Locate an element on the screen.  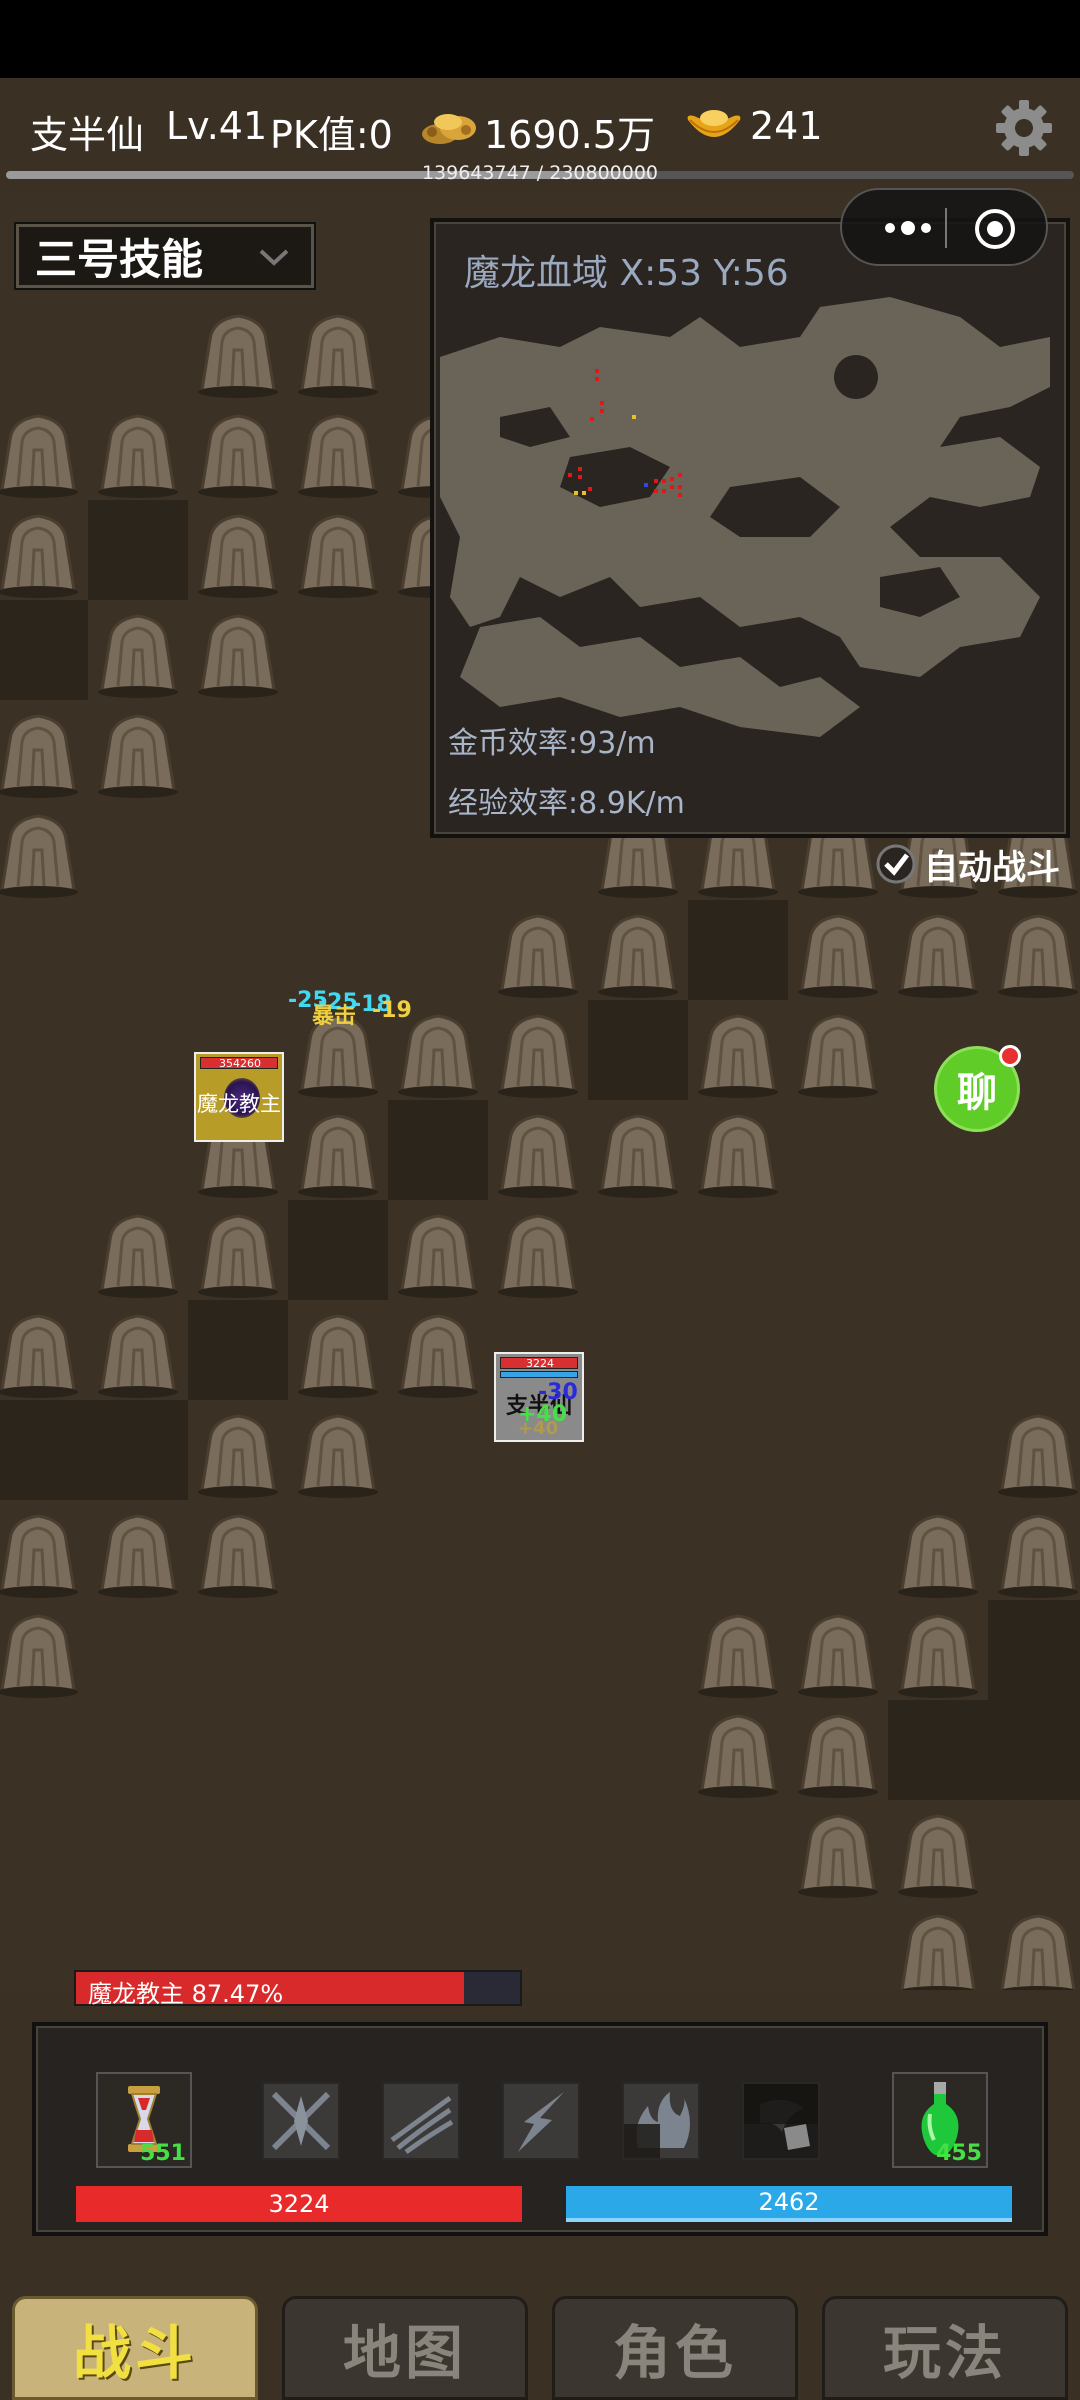
player-unit-mp-bar is located at coordinates (539, 1374).